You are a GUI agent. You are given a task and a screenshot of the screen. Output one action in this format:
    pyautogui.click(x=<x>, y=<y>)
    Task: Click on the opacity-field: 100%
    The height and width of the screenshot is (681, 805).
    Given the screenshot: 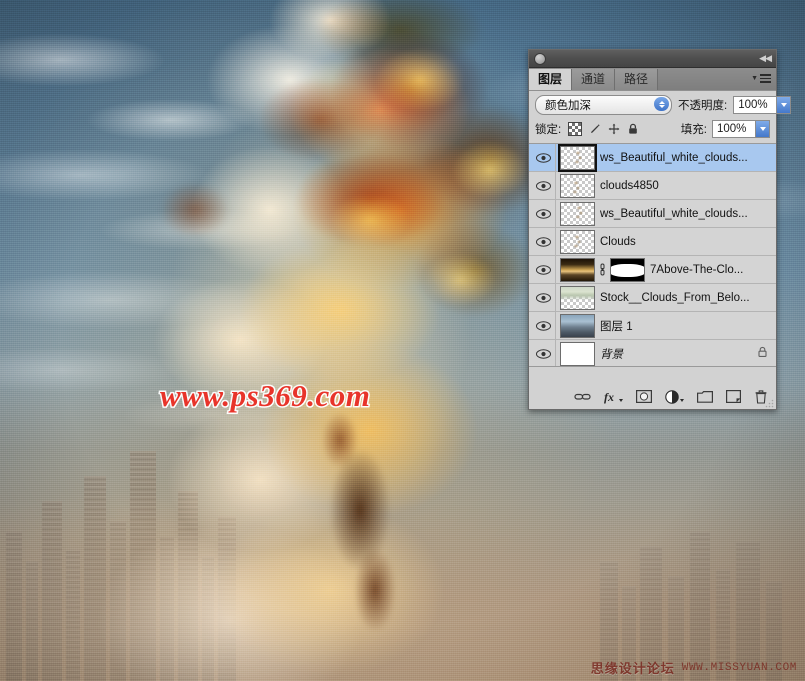 What is the action you would take?
    pyautogui.click(x=762, y=105)
    